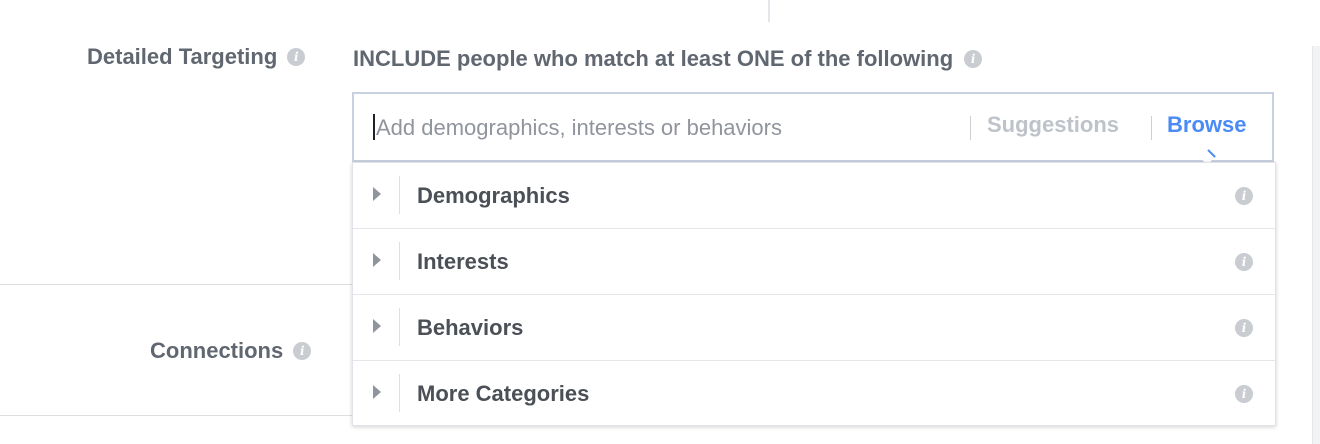 This screenshot has width=1320, height=444. What do you see at coordinates (503, 393) in the screenshot?
I see `category-label: More Categories` at bounding box center [503, 393].